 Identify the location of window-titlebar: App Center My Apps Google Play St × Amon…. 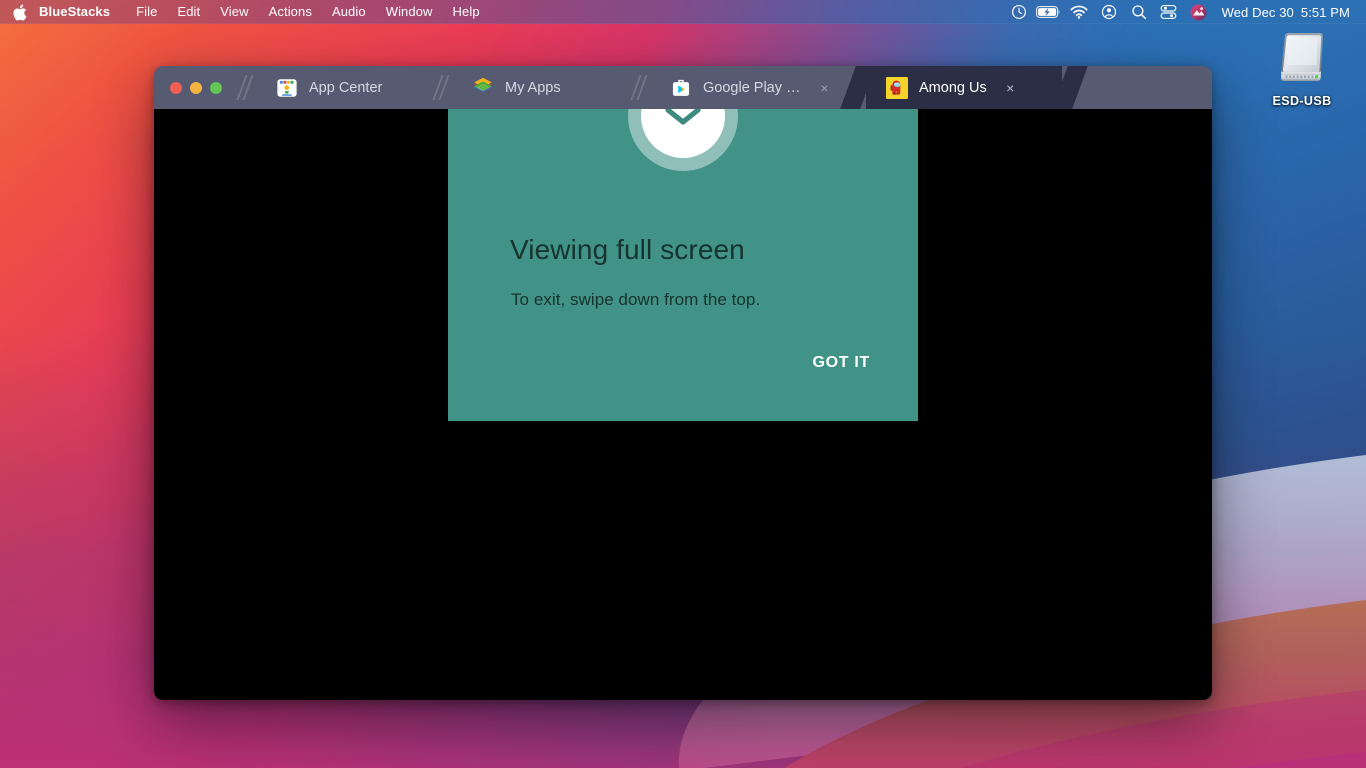
(683, 87).